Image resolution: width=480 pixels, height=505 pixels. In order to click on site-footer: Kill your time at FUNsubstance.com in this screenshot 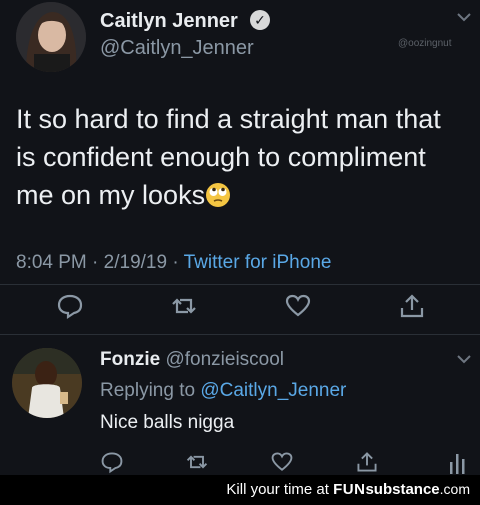, I will do `click(240, 490)`.